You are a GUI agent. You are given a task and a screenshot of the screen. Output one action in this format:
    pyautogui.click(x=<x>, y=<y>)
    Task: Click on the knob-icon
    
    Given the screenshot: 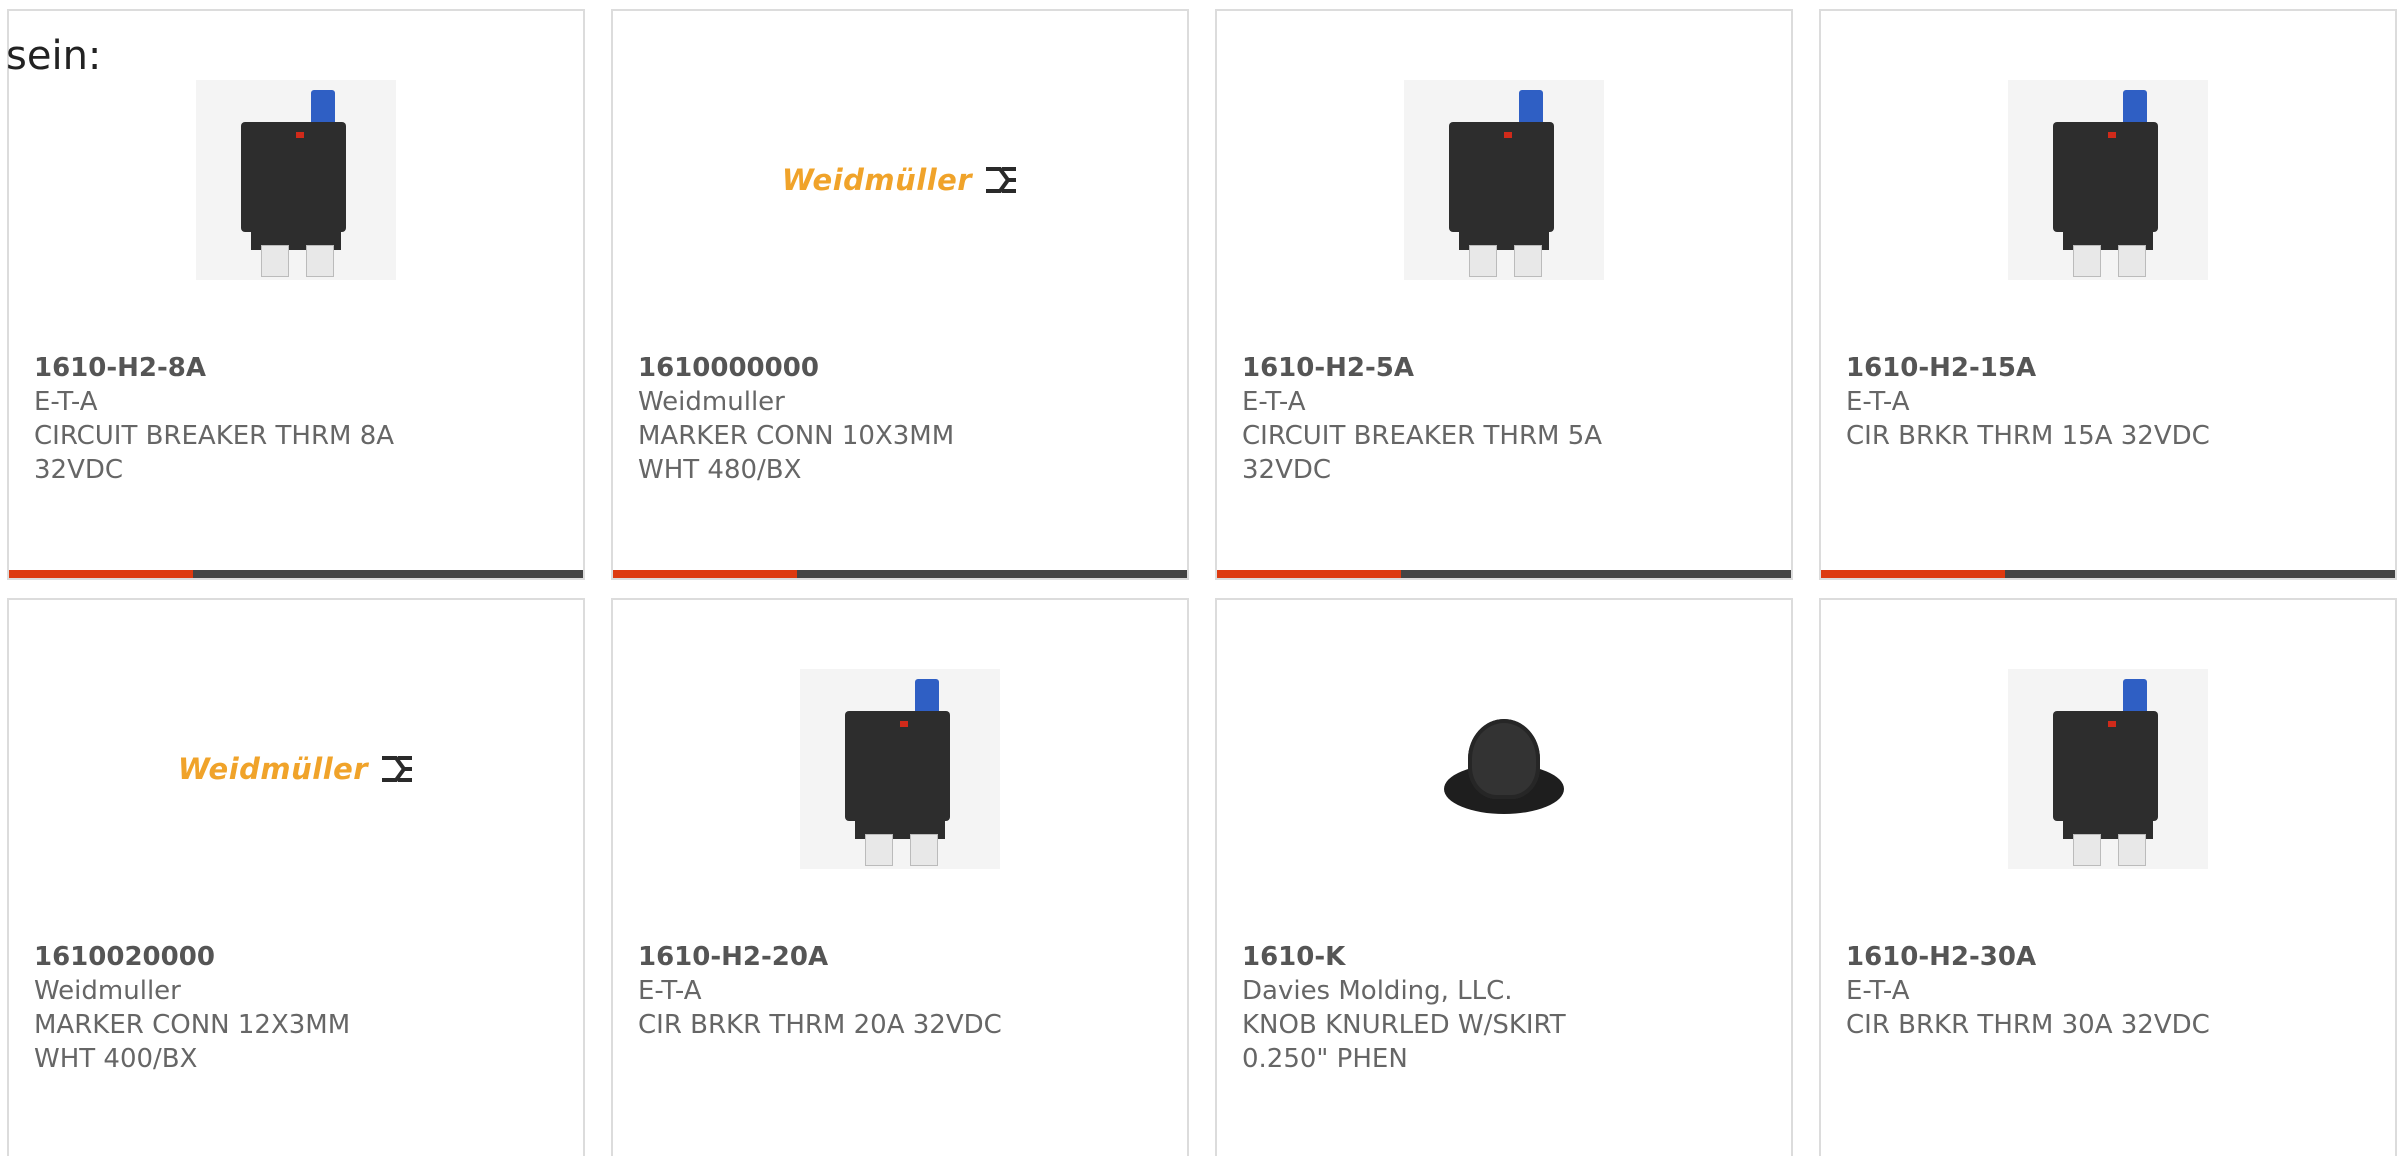 What is the action you would take?
    pyautogui.click(x=1504, y=769)
    